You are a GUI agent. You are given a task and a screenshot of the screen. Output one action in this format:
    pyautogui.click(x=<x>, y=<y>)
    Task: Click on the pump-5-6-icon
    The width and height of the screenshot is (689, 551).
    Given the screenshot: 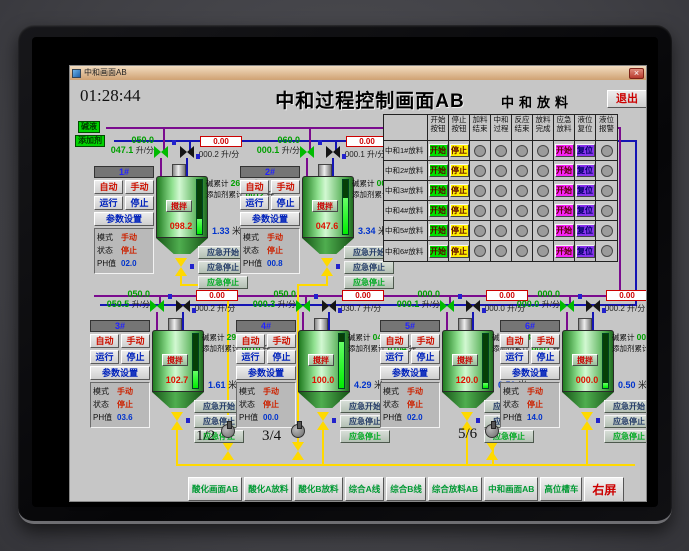 What is the action you would take?
    pyautogui.click(x=492, y=429)
    